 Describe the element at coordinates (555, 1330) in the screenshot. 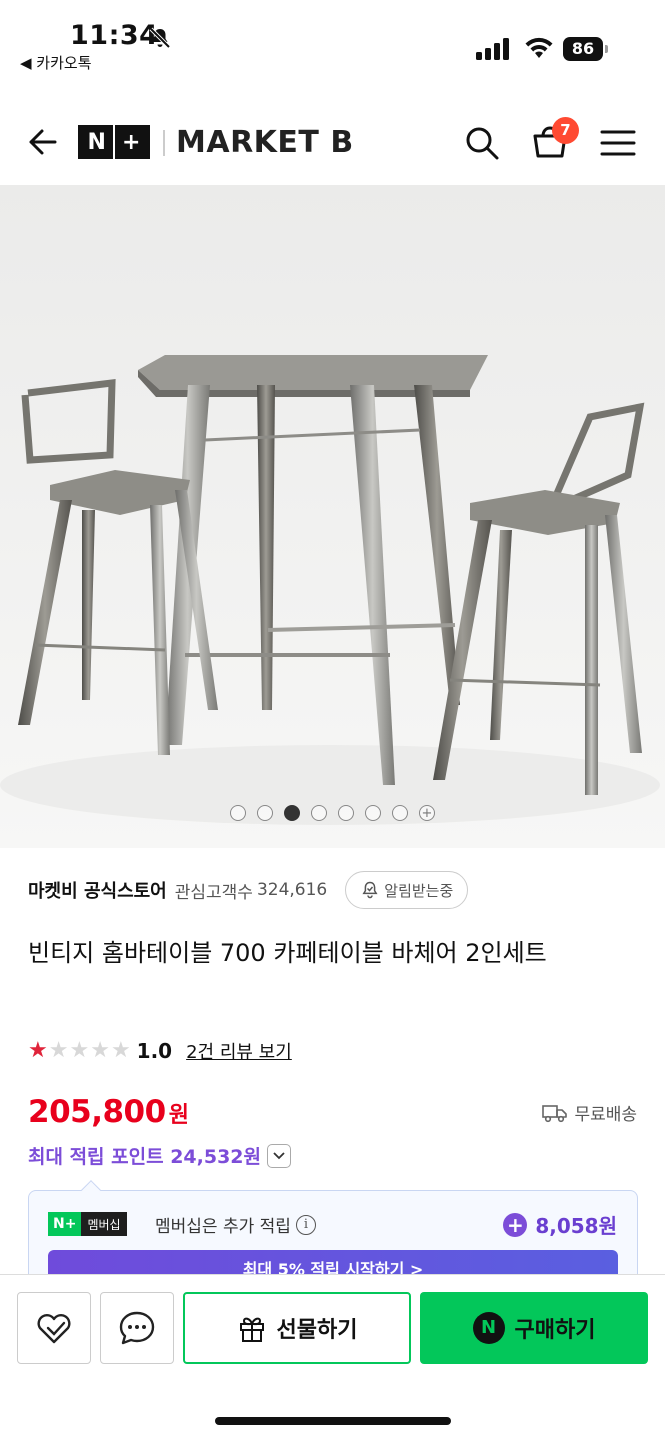

I see `buy-label: 구매하기` at that location.